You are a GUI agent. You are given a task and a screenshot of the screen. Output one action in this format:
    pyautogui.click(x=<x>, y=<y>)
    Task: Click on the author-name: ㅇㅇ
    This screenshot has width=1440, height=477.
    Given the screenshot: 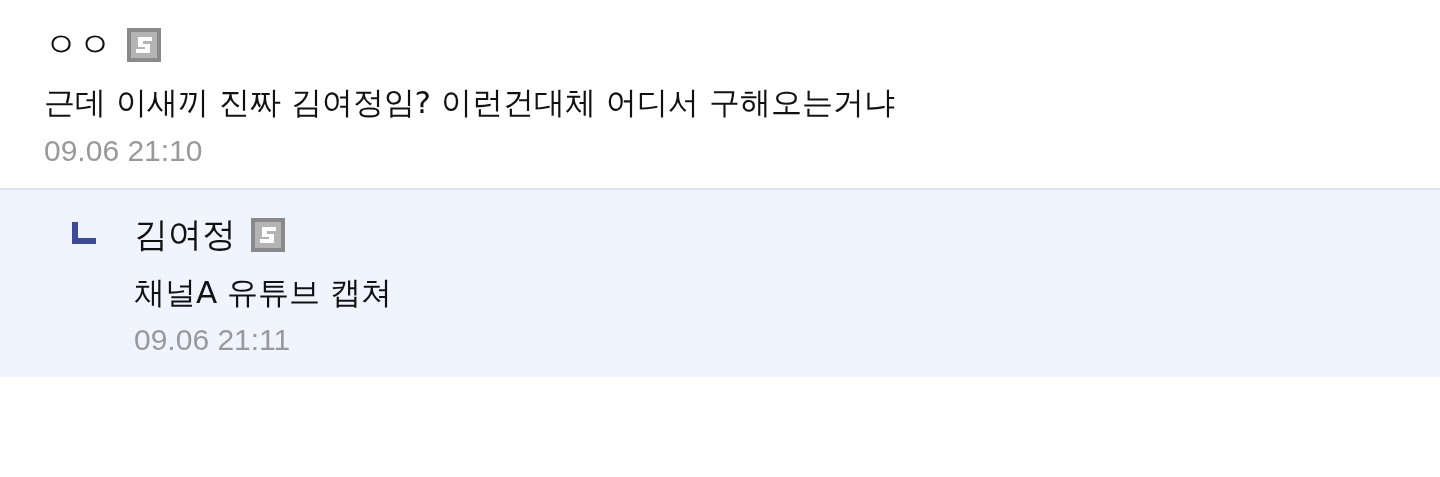 What is the action you would take?
    pyautogui.click(x=78, y=44)
    